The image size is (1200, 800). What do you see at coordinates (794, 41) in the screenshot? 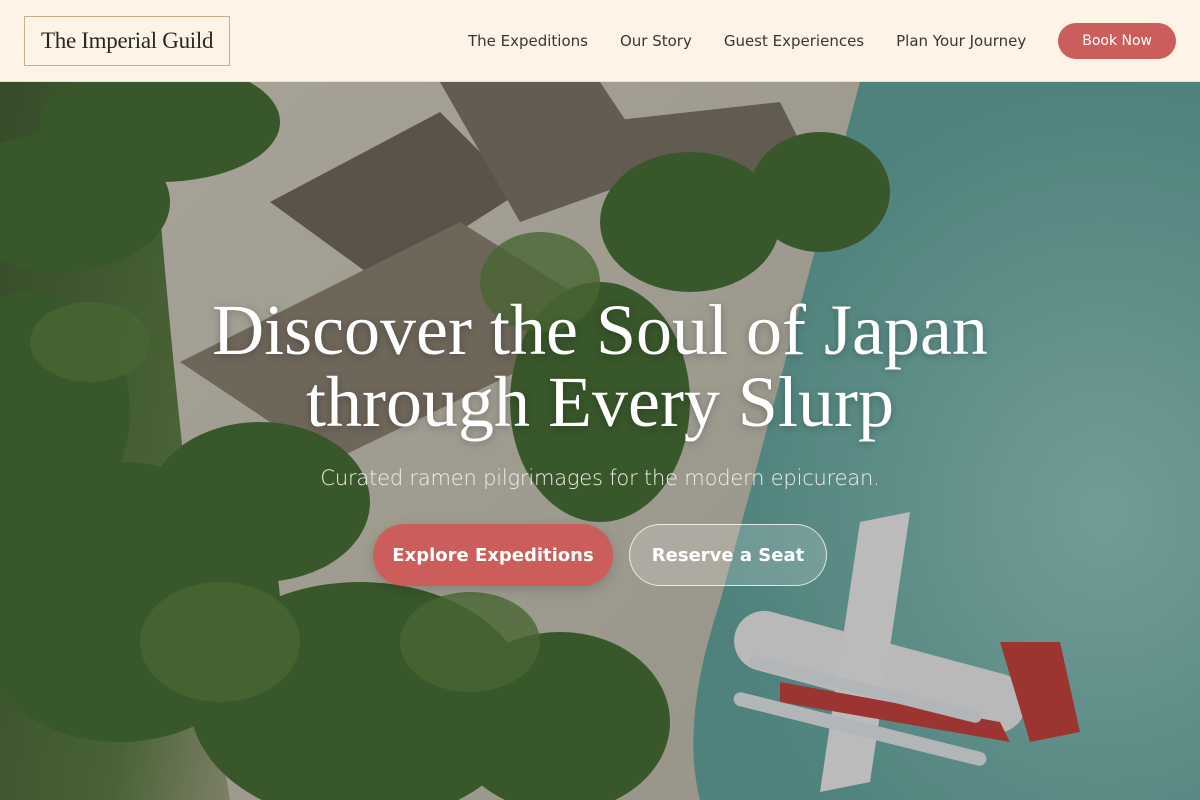
I see `nav-link-guest-experiences: Guest Experiences` at bounding box center [794, 41].